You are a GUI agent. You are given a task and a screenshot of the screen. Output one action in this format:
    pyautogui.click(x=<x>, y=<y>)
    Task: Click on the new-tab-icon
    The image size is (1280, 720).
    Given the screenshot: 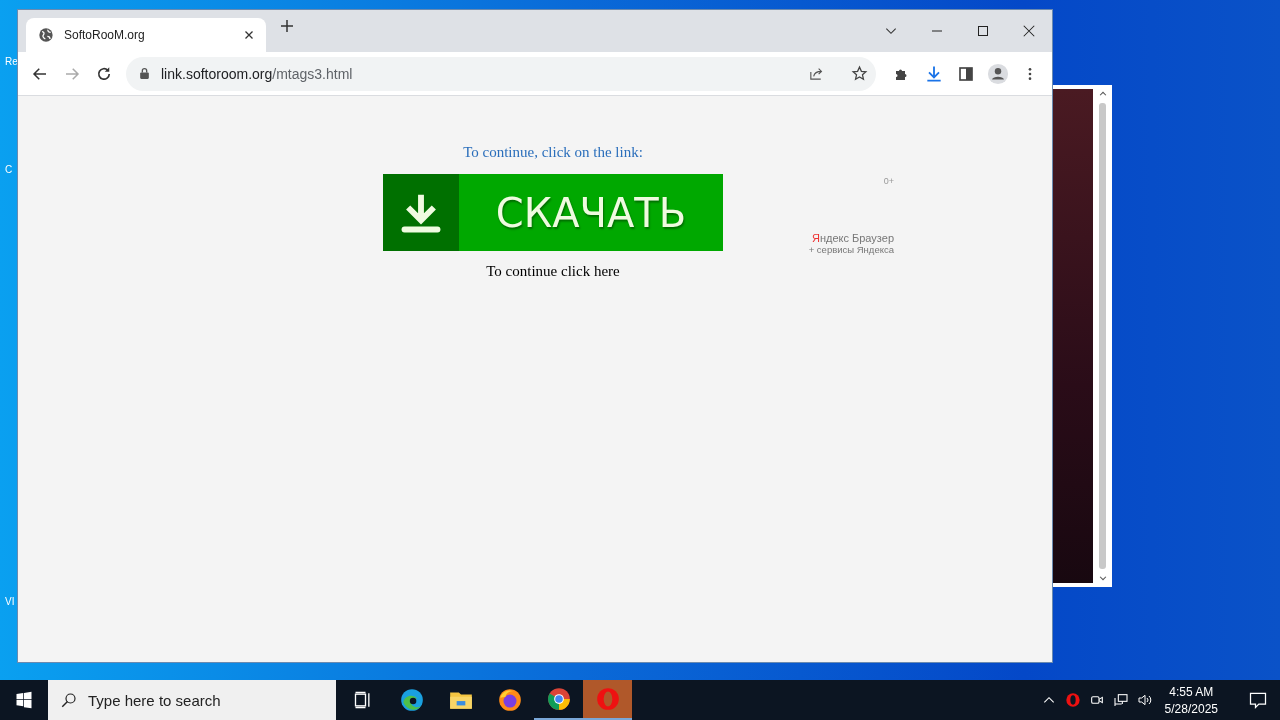 What is the action you would take?
    pyautogui.click(x=287, y=26)
    